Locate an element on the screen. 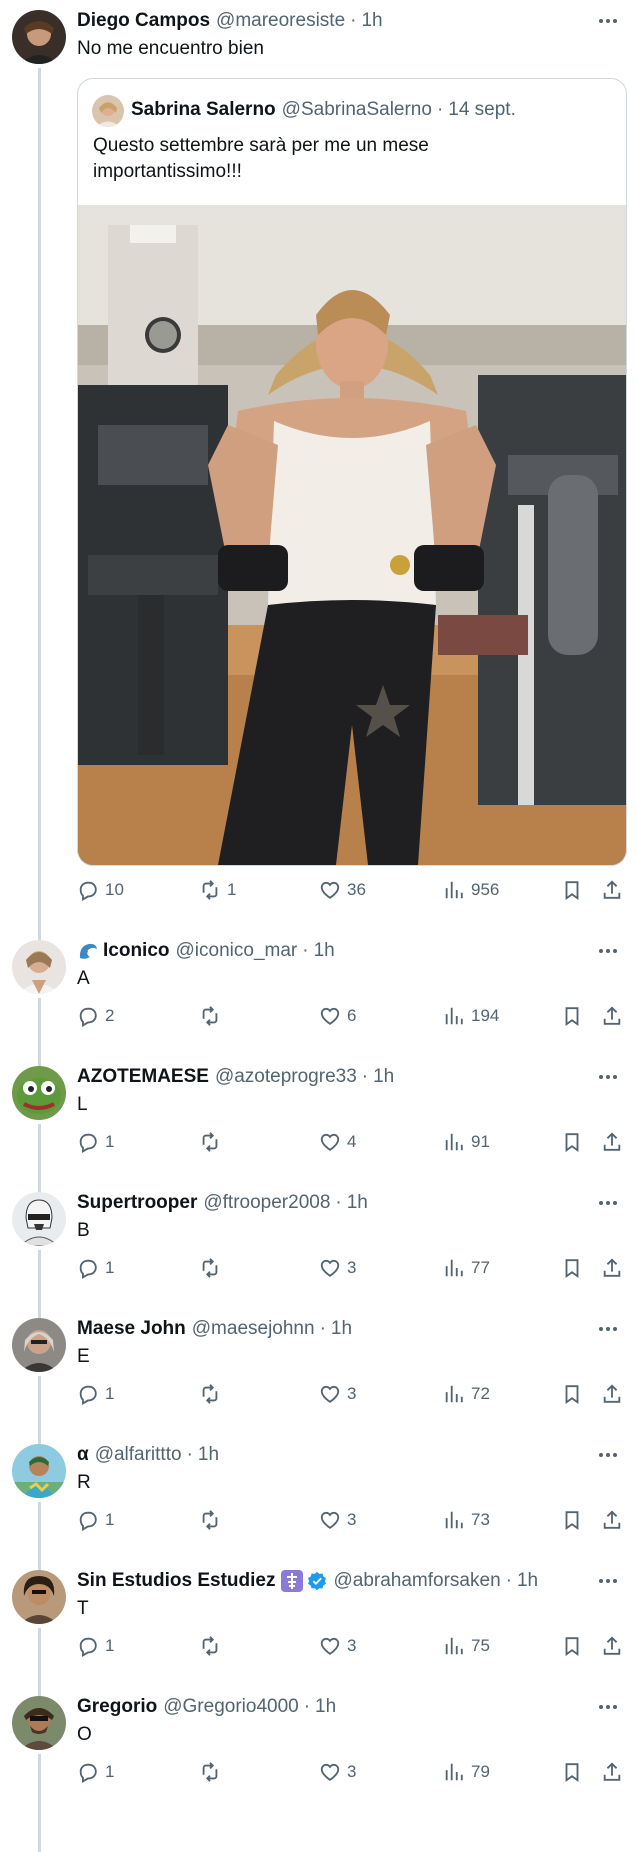  author-name: Sin Estudios Estudiez is located at coordinates (176, 1581).